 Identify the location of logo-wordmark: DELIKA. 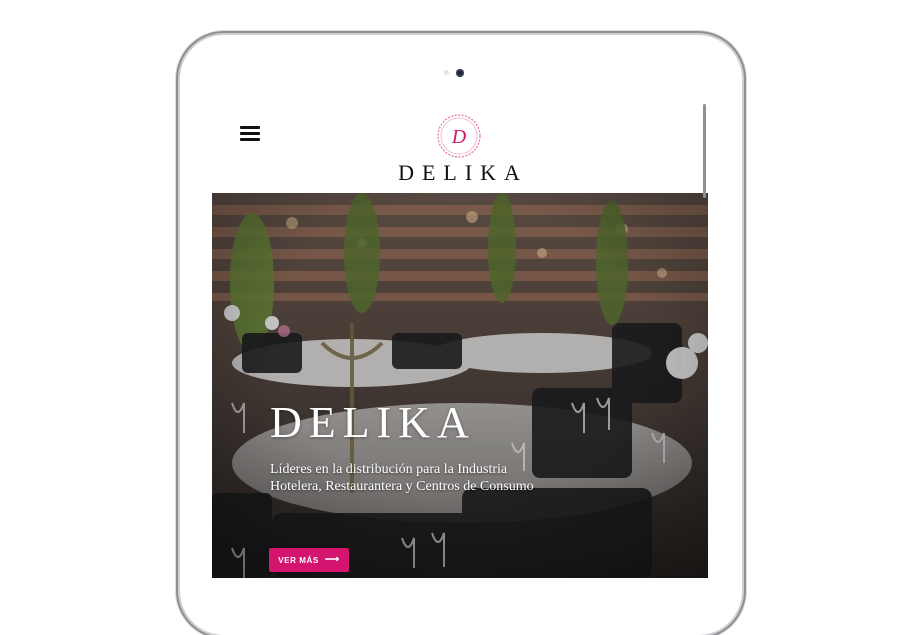
(460, 173).